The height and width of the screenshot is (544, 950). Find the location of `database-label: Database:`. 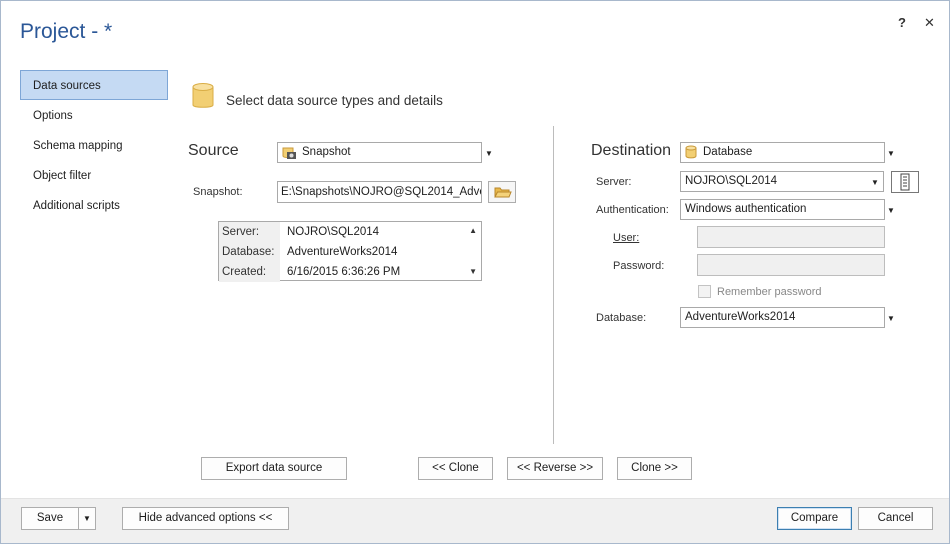

database-label: Database: is located at coordinates (621, 318).